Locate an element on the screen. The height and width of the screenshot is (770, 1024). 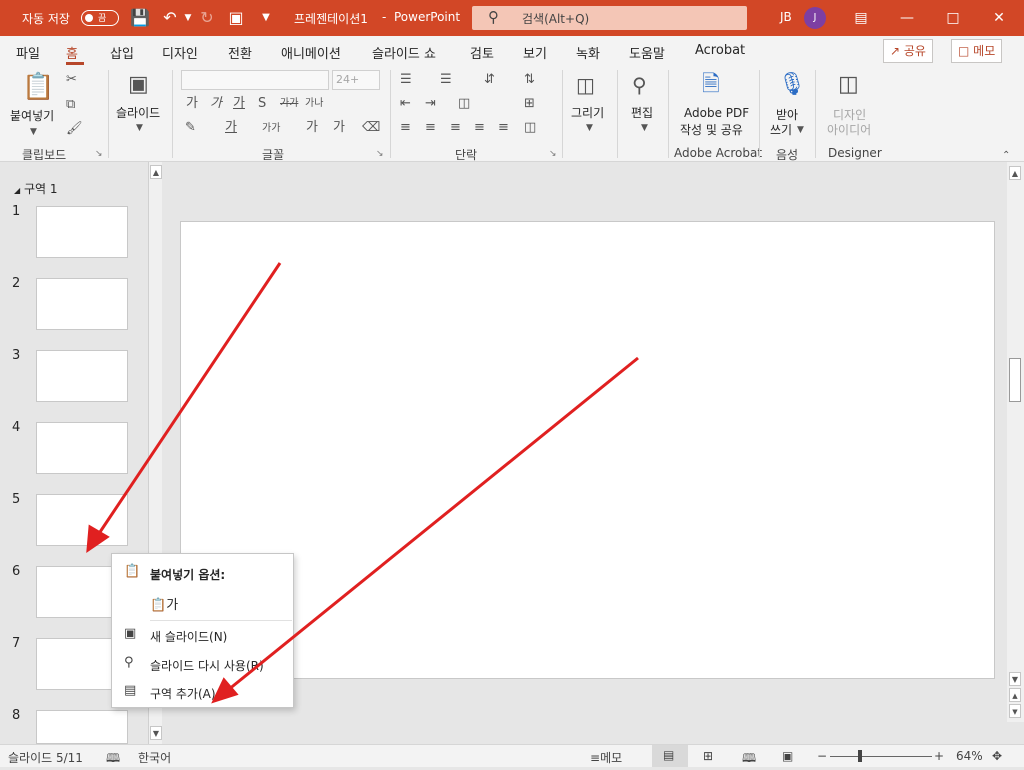
tab-review: 검토 is located at coordinates (482, 52).